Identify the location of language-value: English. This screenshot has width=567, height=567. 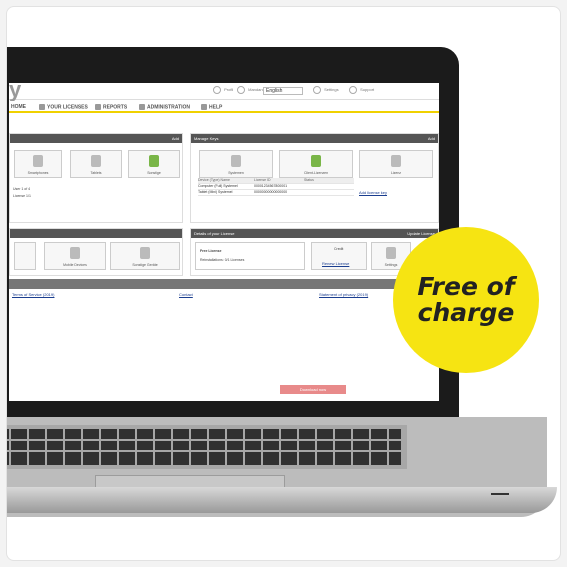
(274, 91).